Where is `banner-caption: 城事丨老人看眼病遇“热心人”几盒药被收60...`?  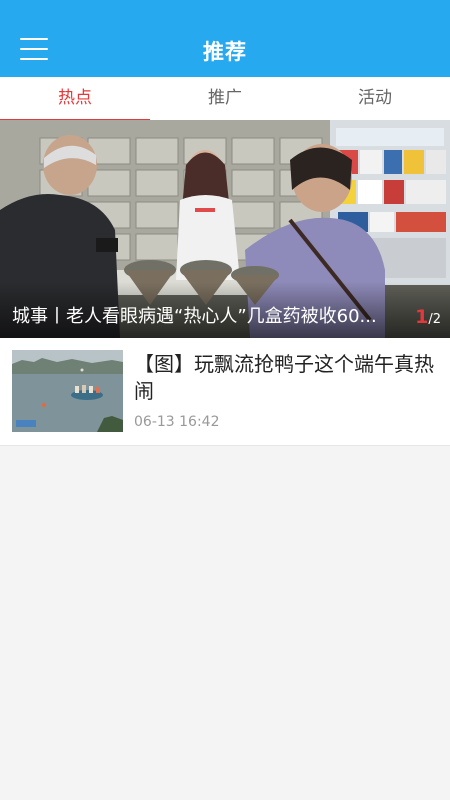
banner-caption: 城事丨老人看眼病遇“热心人”几盒药被收60... is located at coordinates (194, 316).